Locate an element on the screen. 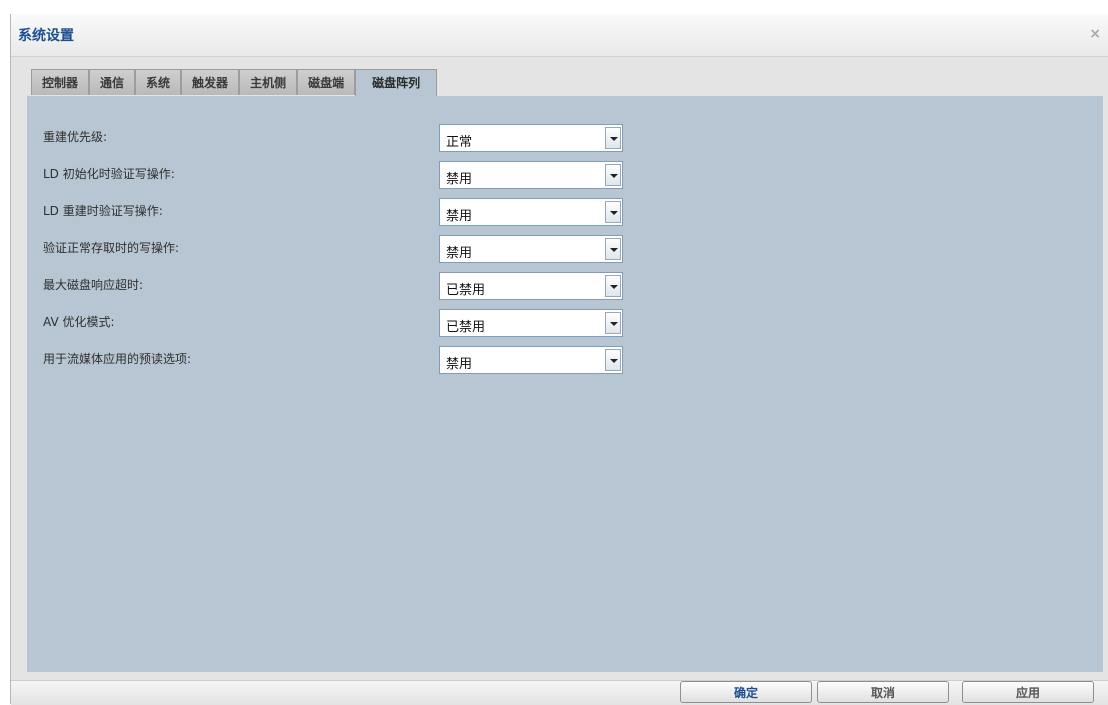  tab-communication: 通信 is located at coordinates (112, 82).